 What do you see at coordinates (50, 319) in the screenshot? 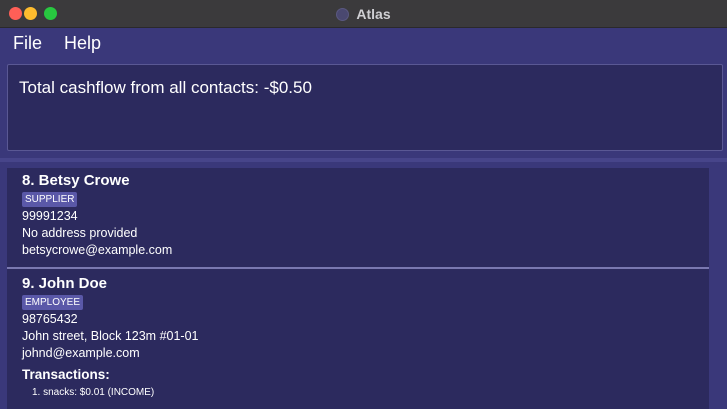
I see `contact-phone: 98765432` at bounding box center [50, 319].